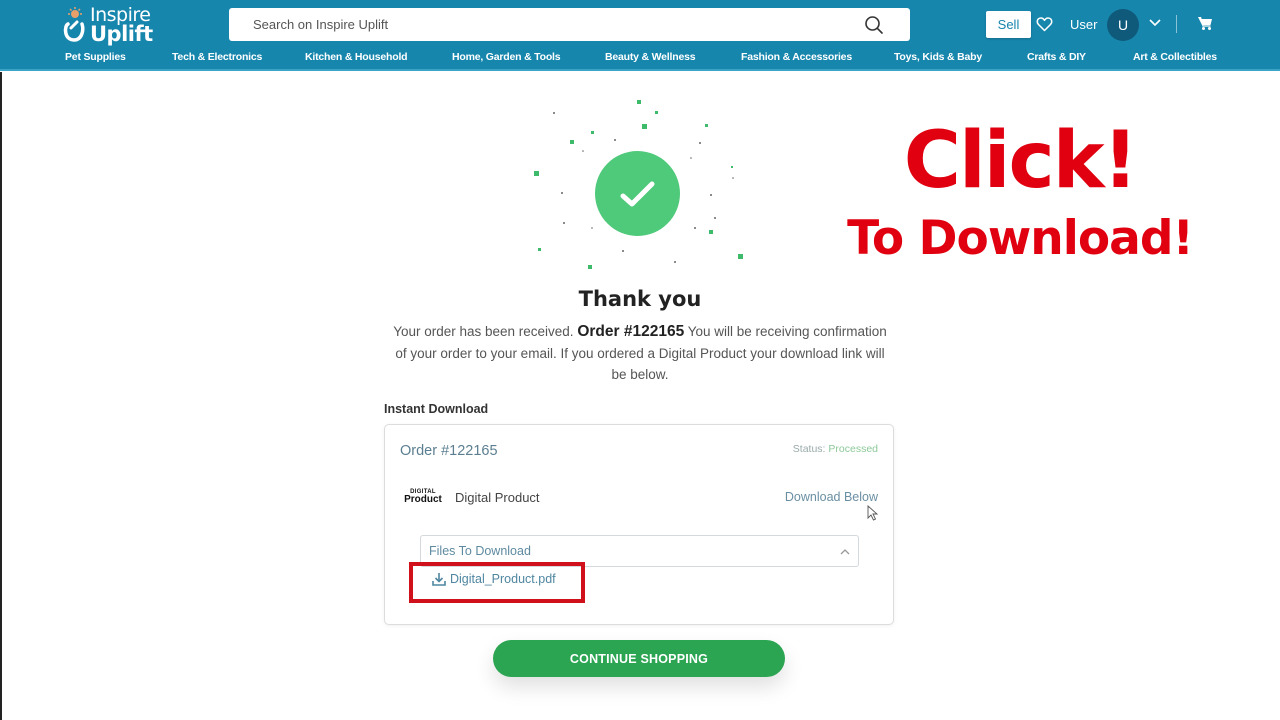 The height and width of the screenshot is (720, 1280). What do you see at coordinates (639, 551) in the screenshot?
I see `files-to-download-accordion: Files To Download` at bounding box center [639, 551].